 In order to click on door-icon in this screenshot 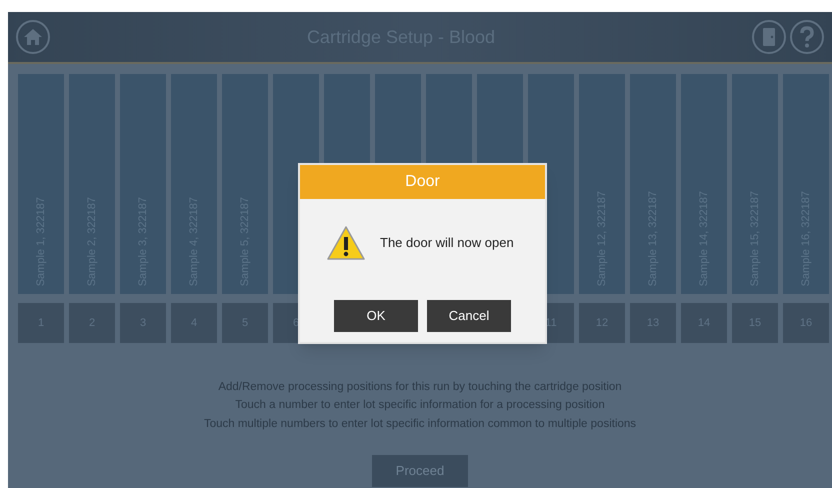, I will do `click(769, 37)`.